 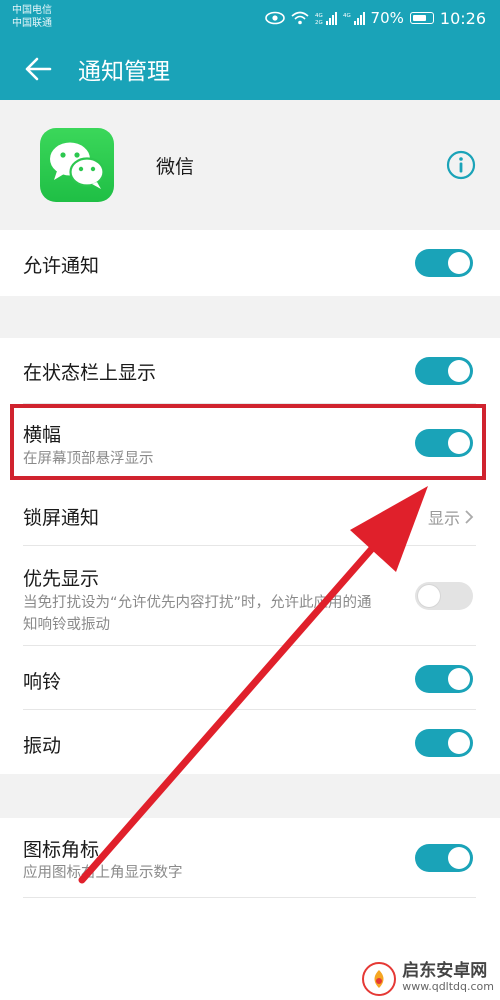 I want to click on lock-screen-row: 锁屏通知 显示, so click(x=250, y=515).